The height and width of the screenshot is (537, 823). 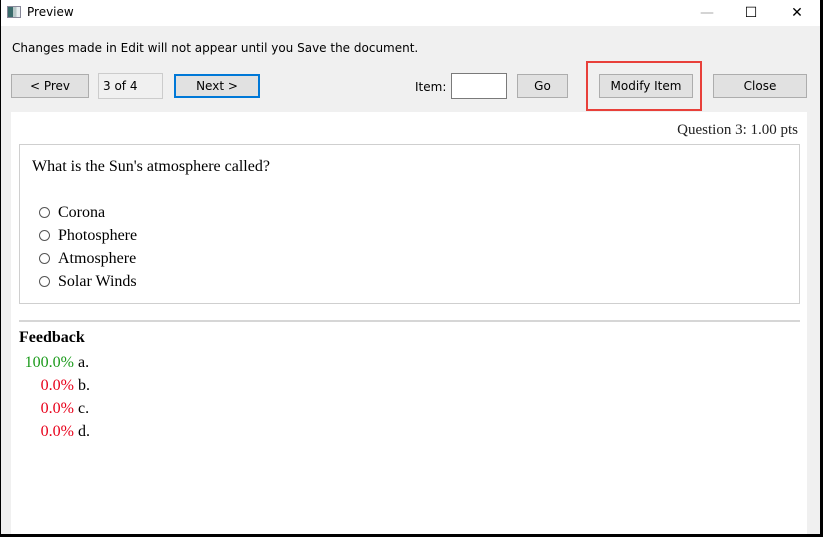 I want to click on next-button: Next >, so click(x=217, y=86).